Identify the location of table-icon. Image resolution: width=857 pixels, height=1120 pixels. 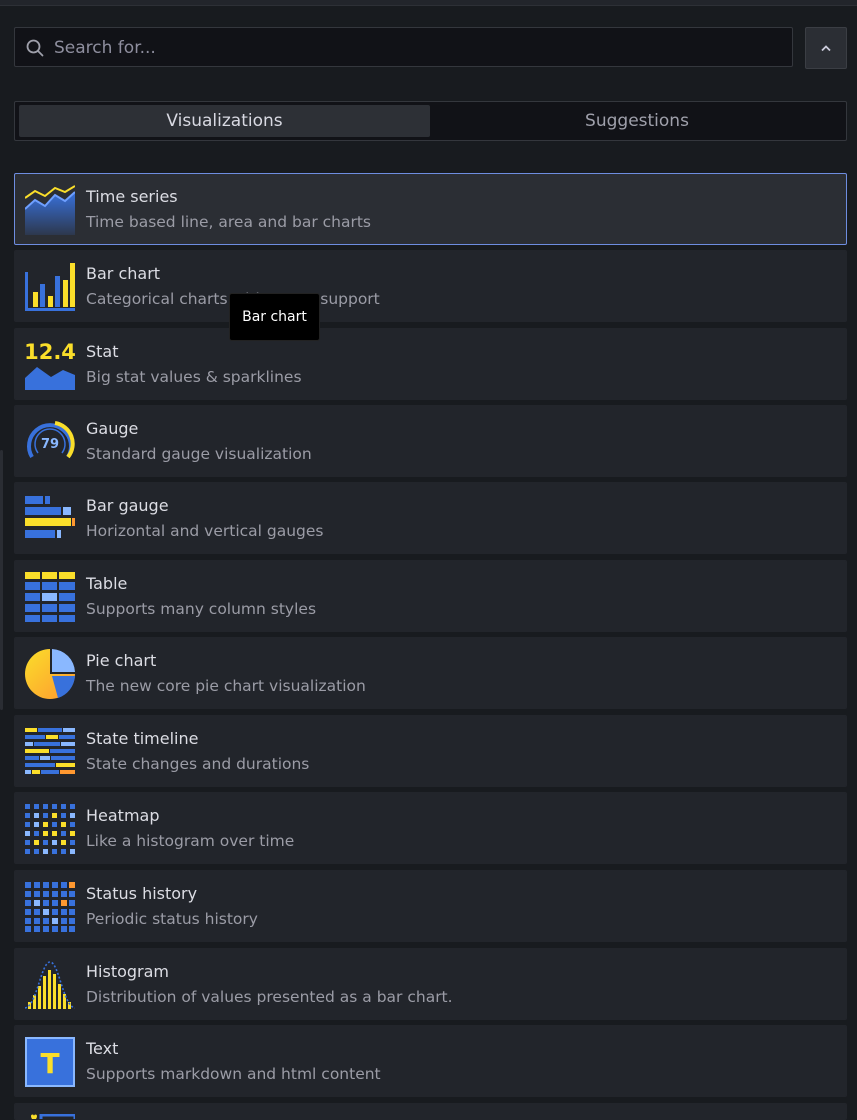
(50, 597).